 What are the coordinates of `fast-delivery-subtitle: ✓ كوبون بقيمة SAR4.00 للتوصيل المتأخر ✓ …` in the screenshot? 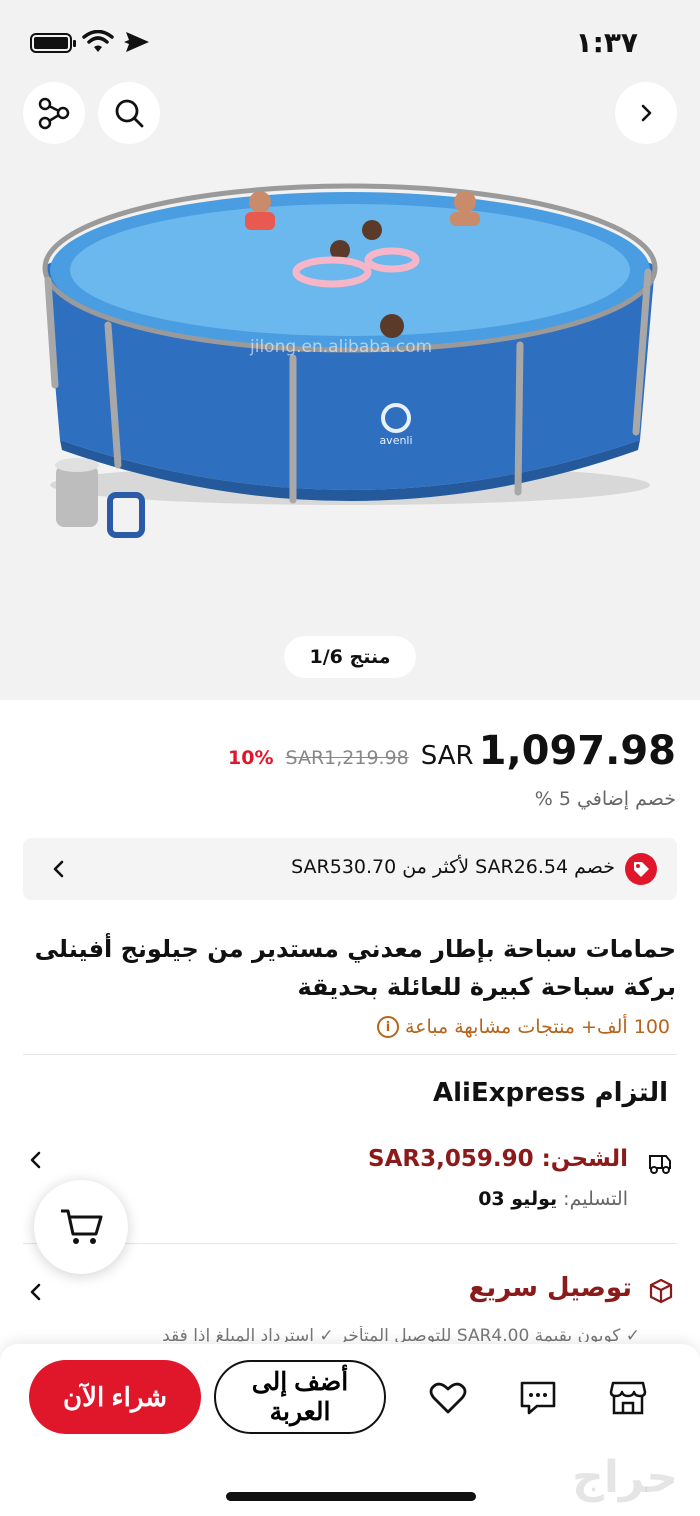 It's located at (401, 1334).